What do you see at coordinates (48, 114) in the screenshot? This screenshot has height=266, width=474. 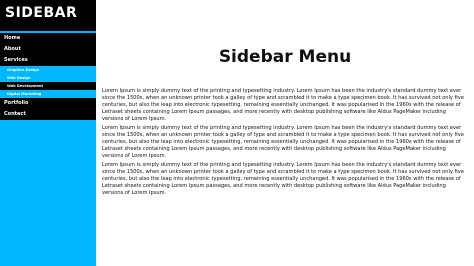 I see `sidebar-item-contact: Contact` at bounding box center [48, 114].